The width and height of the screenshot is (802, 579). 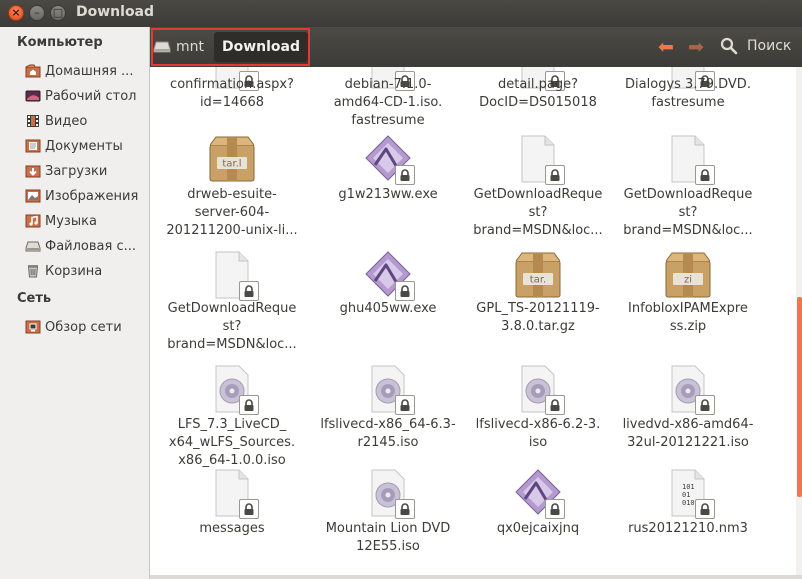 What do you see at coordinates (86, 196) in the screenshot?
I see `sidebar-item-pictures: Изображения` at bounding box center [86, 196].